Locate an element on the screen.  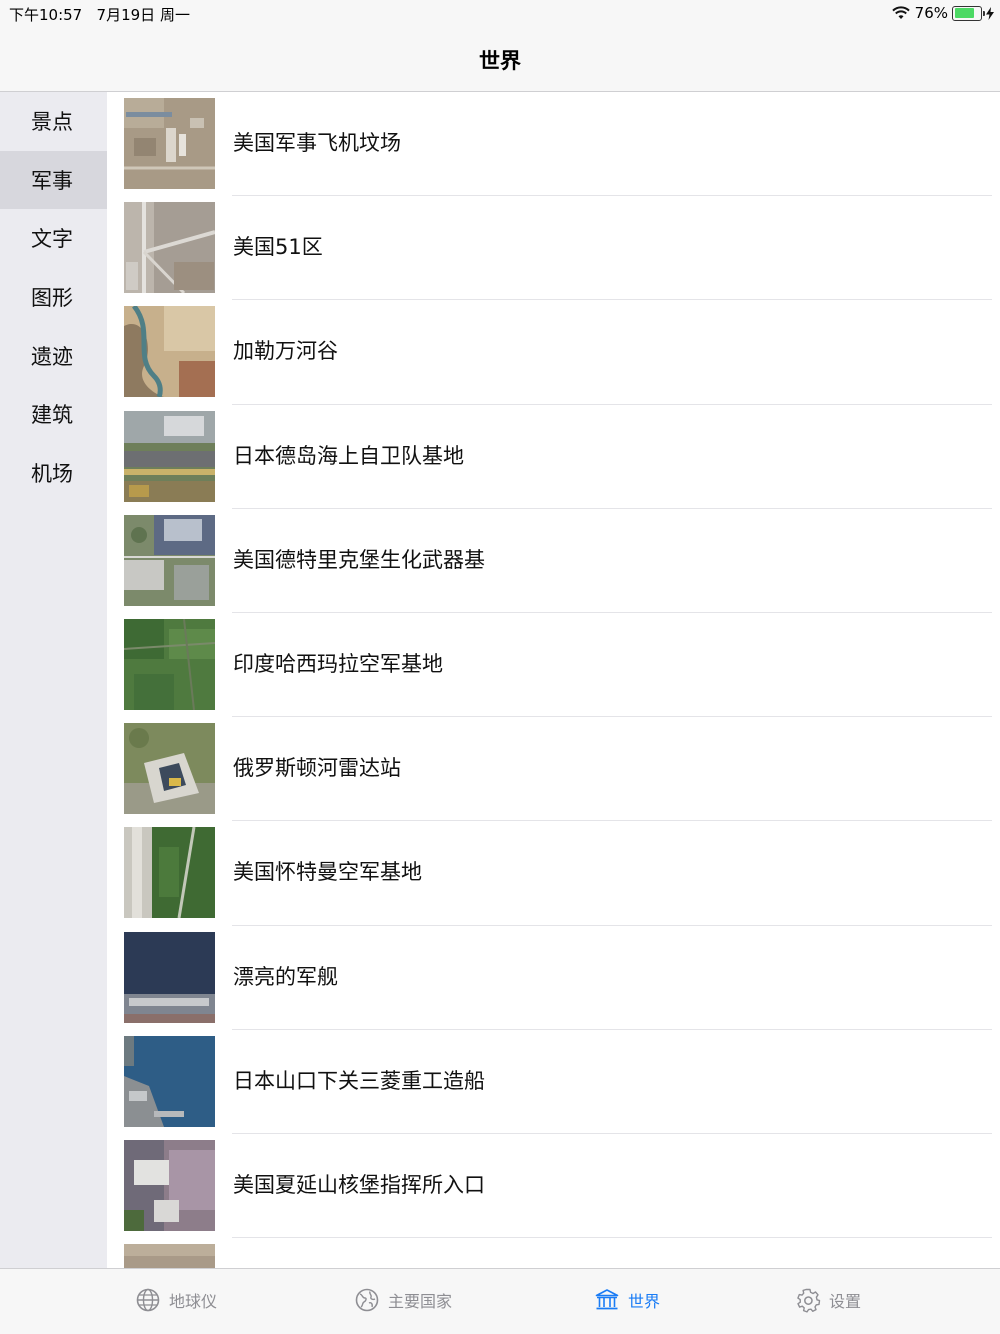
list-item: 美国怀特曼空军基地 is located at coordinates (553, 873).